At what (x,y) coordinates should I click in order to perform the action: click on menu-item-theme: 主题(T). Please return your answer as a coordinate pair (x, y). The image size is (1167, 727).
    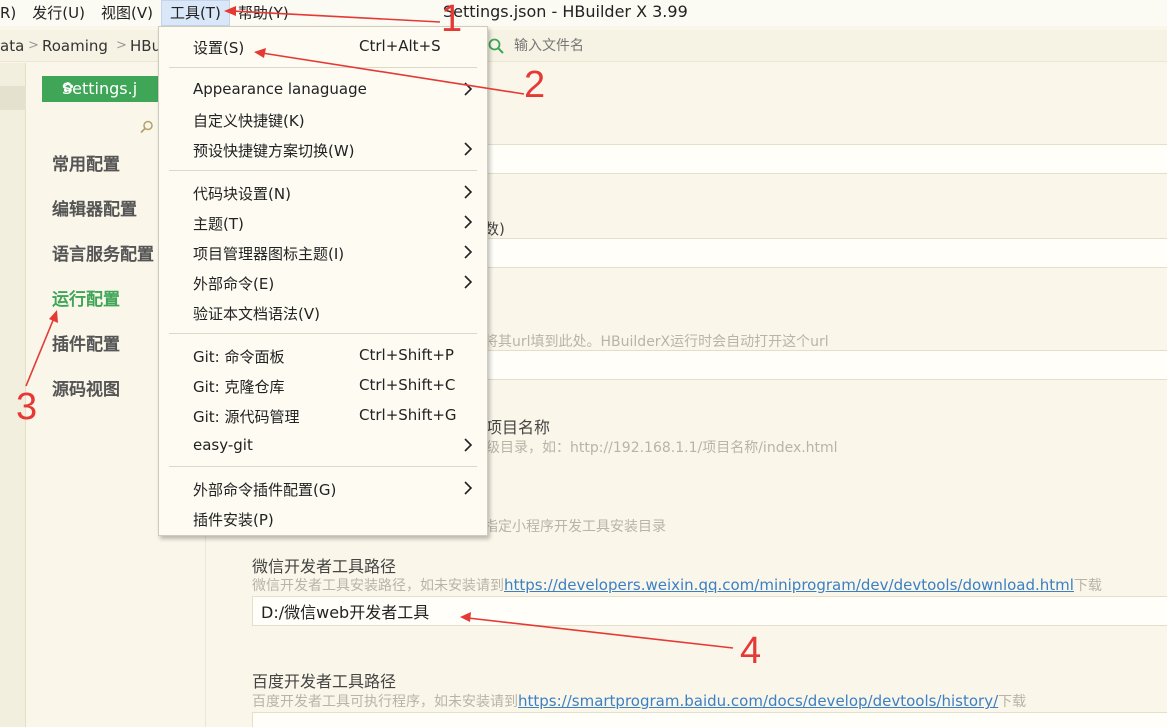
    Looking at the image, I should click on (323, 222).